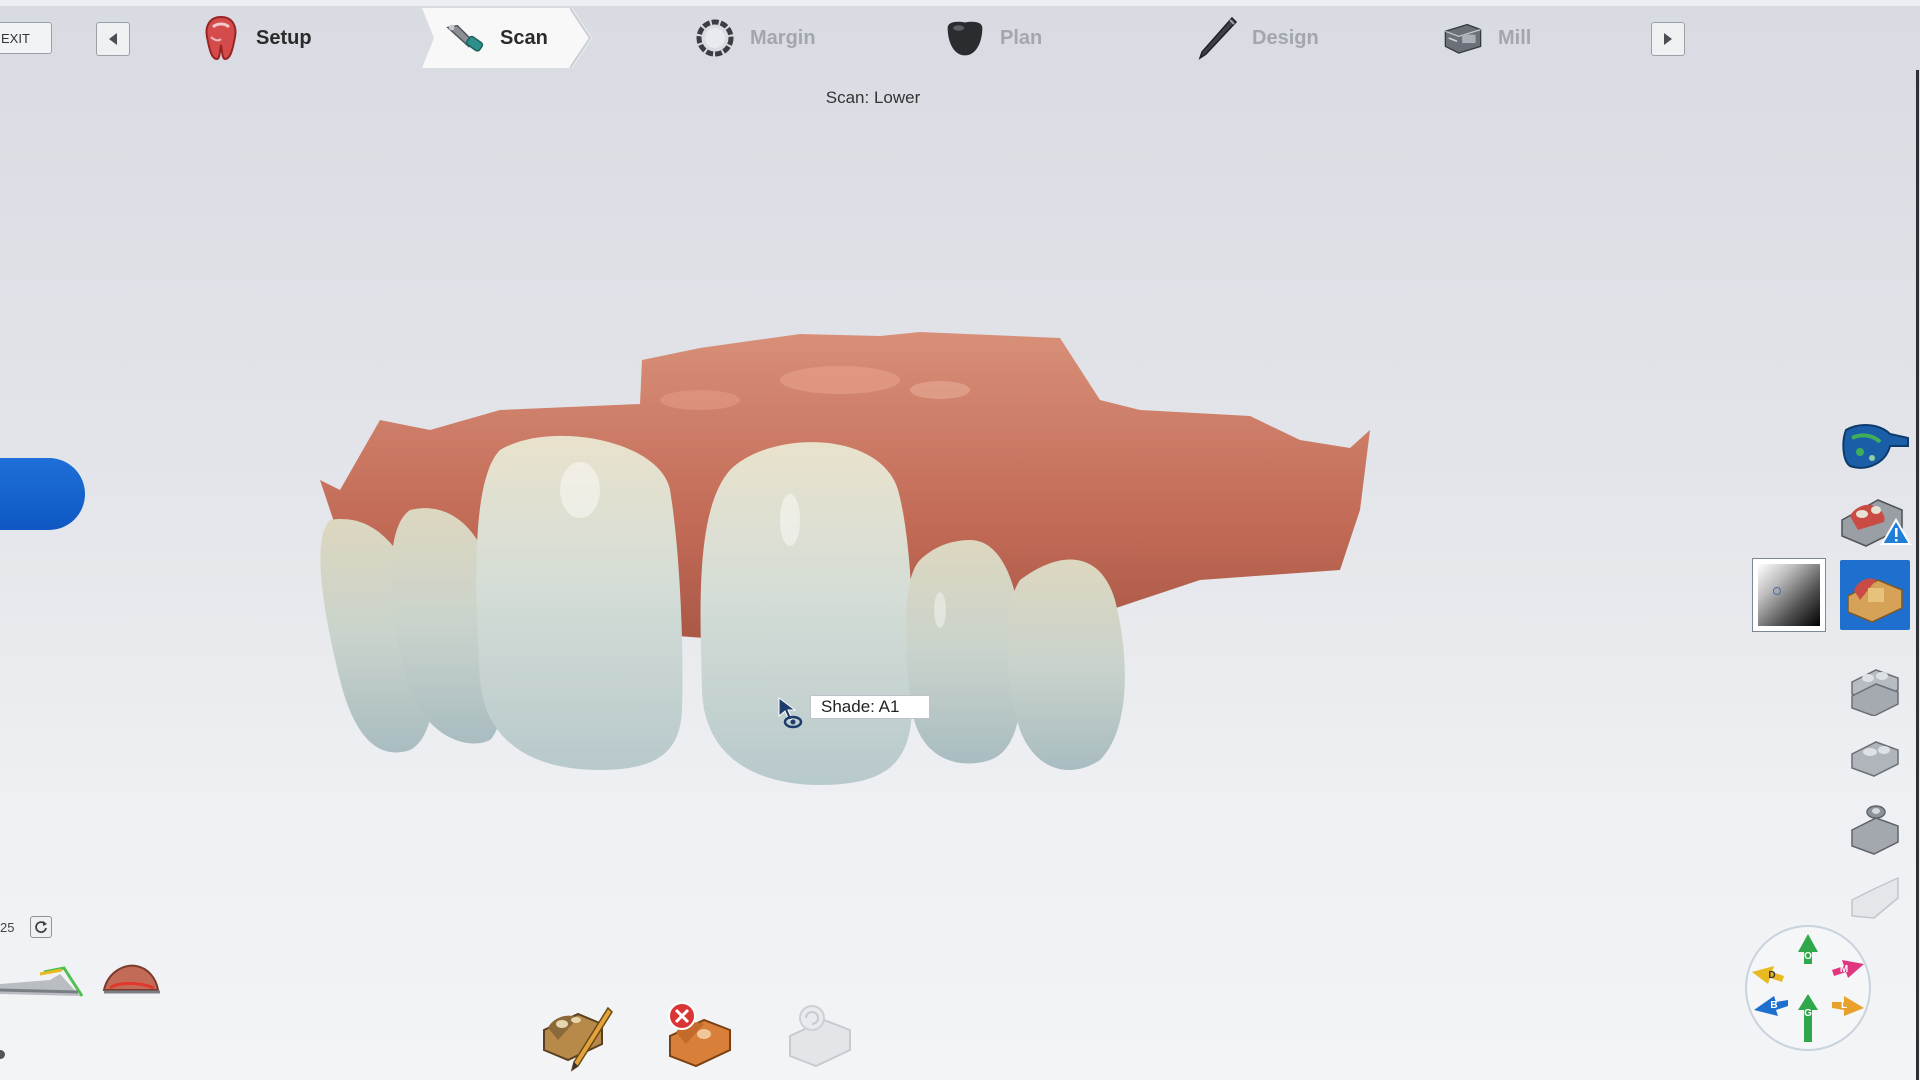 This screenshot has height=1080, width=1920. I want to click on chevron-left-icon, so click(113, 39).